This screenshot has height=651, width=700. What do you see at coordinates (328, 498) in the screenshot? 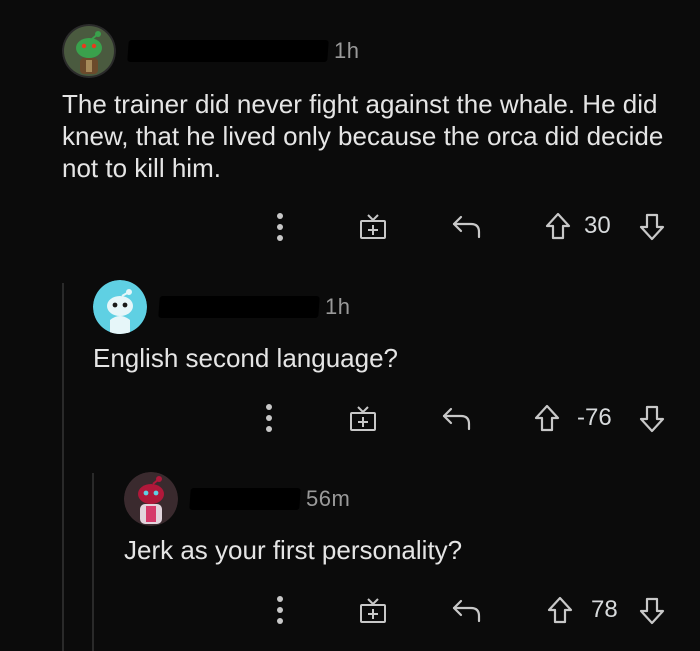
I see `comment-timestamp: 56m` at bounding box center [328, 498].